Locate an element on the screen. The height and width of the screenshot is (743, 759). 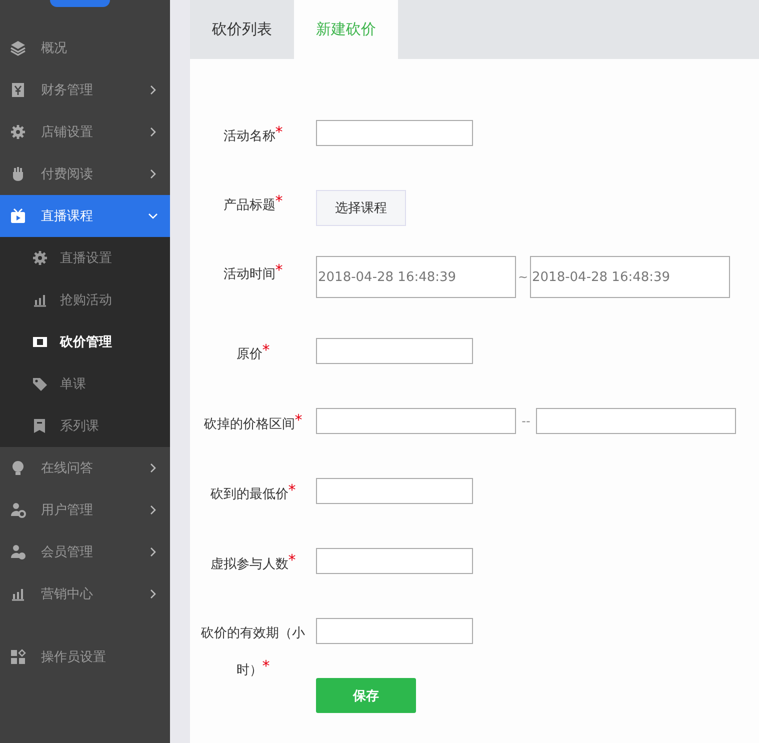
submenu-item: 单课 is located at coordinates (85, 384).